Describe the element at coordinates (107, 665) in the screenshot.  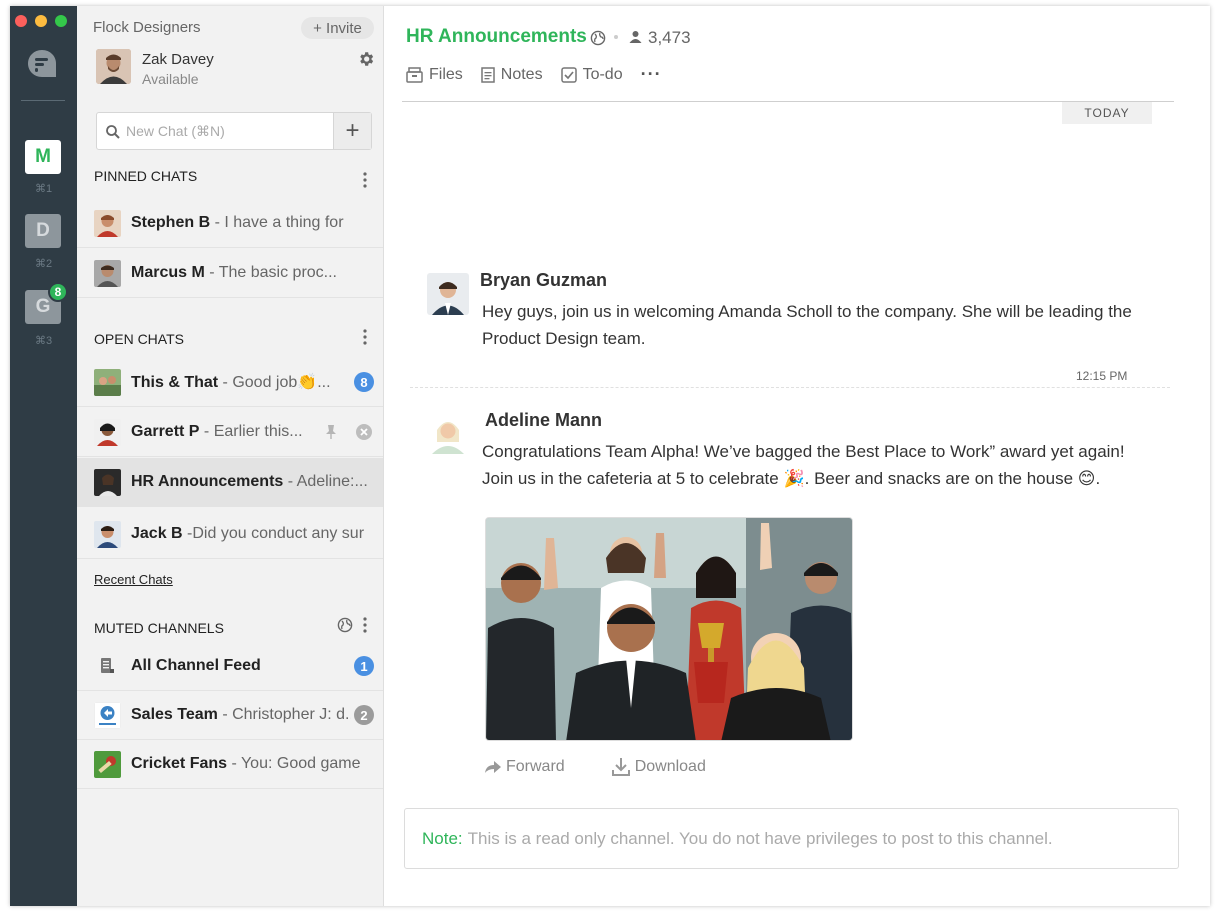
I see `channel-feed-icon` at that location.